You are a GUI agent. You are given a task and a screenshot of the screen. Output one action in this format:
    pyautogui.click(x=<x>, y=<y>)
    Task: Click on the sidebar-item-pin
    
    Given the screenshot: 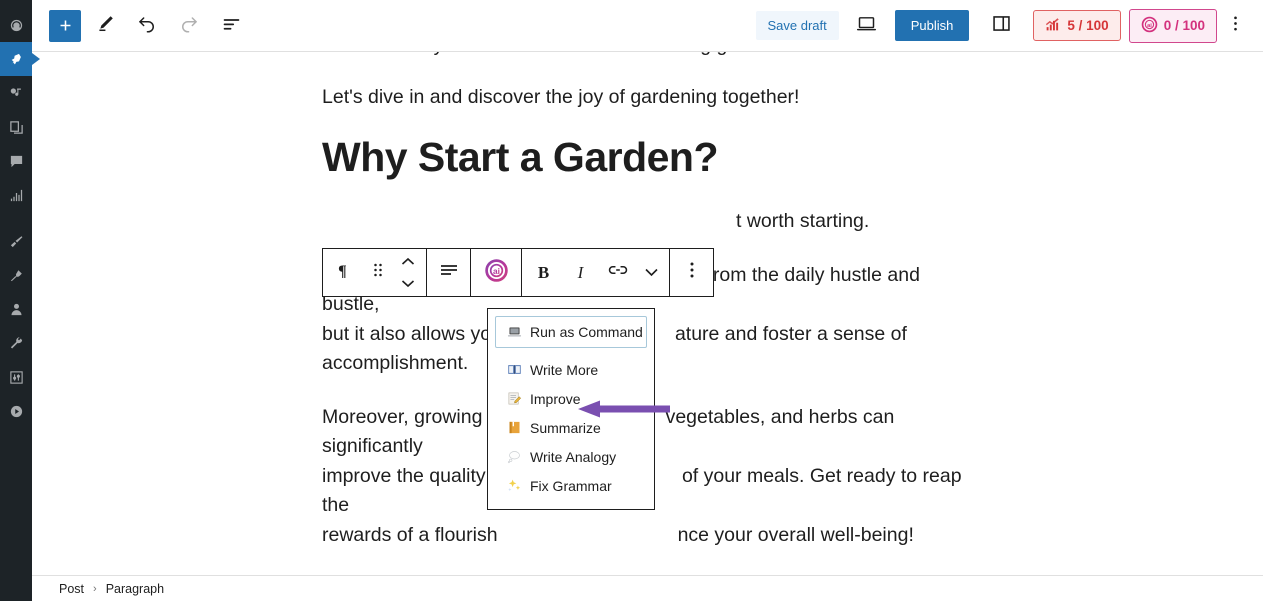 What is the action you would take?
    pyautogui.click(x=20, y=59)
    